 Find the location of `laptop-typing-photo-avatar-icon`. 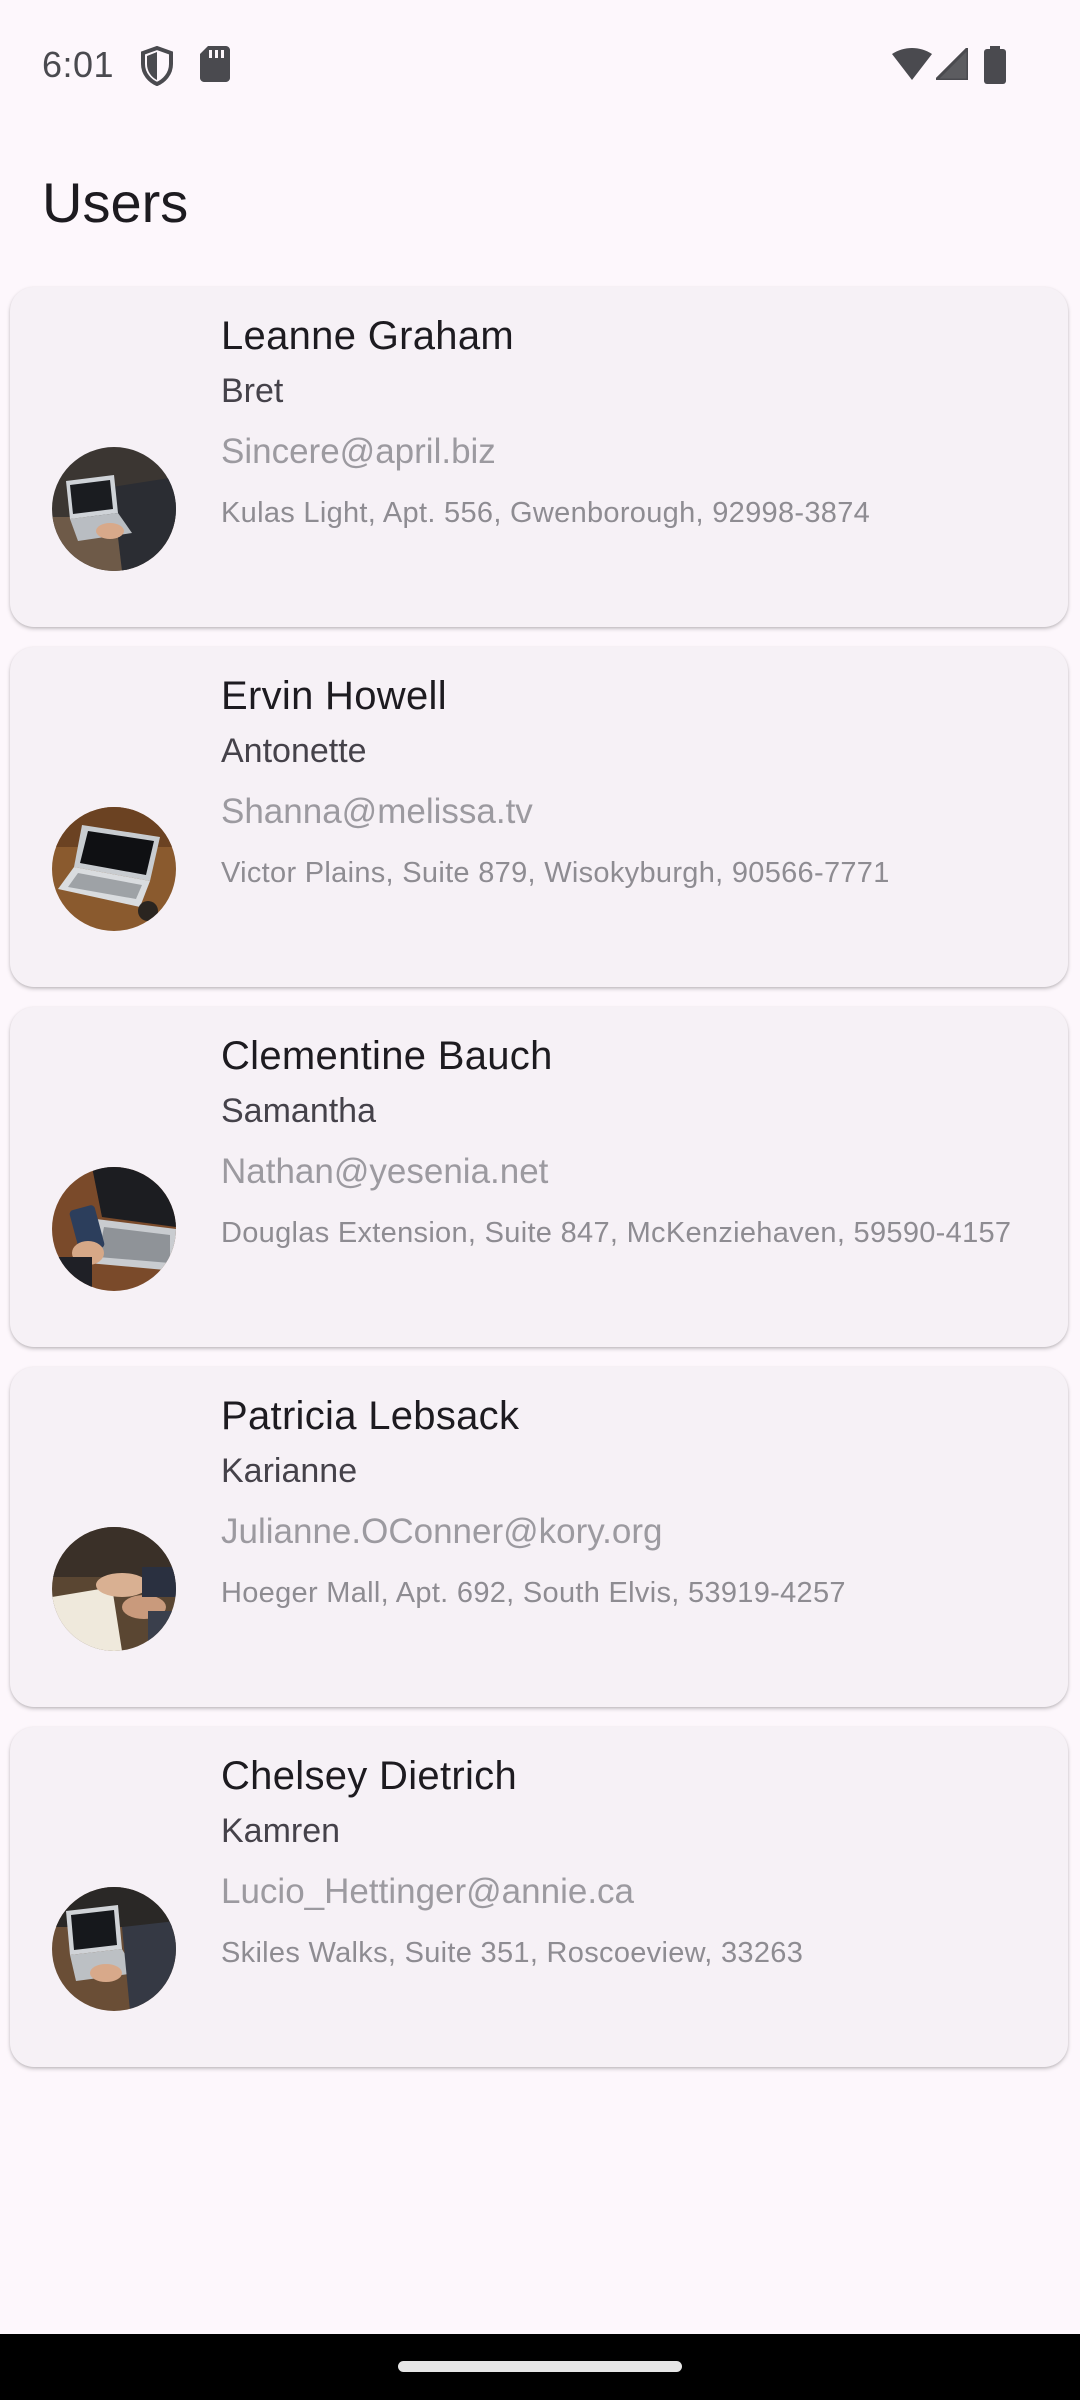

laptop-typing-photo-avatar-icon is located at coordinates (114, 1949).